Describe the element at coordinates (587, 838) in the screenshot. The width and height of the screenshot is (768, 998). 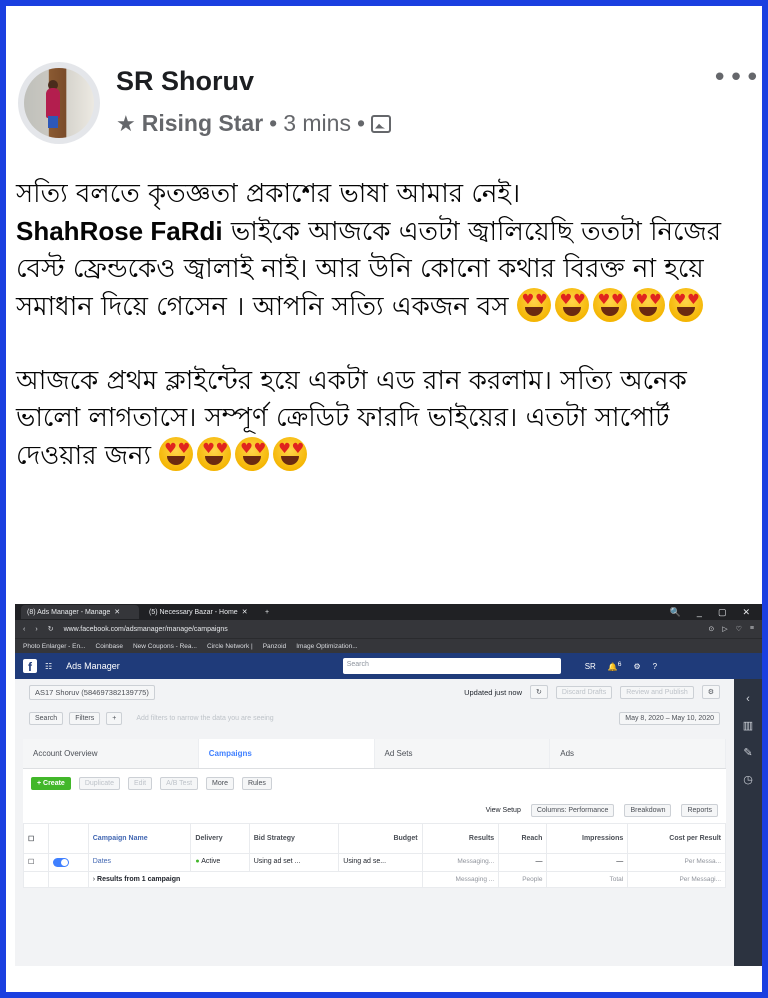
I see `header-cell: Impressions` at that location.